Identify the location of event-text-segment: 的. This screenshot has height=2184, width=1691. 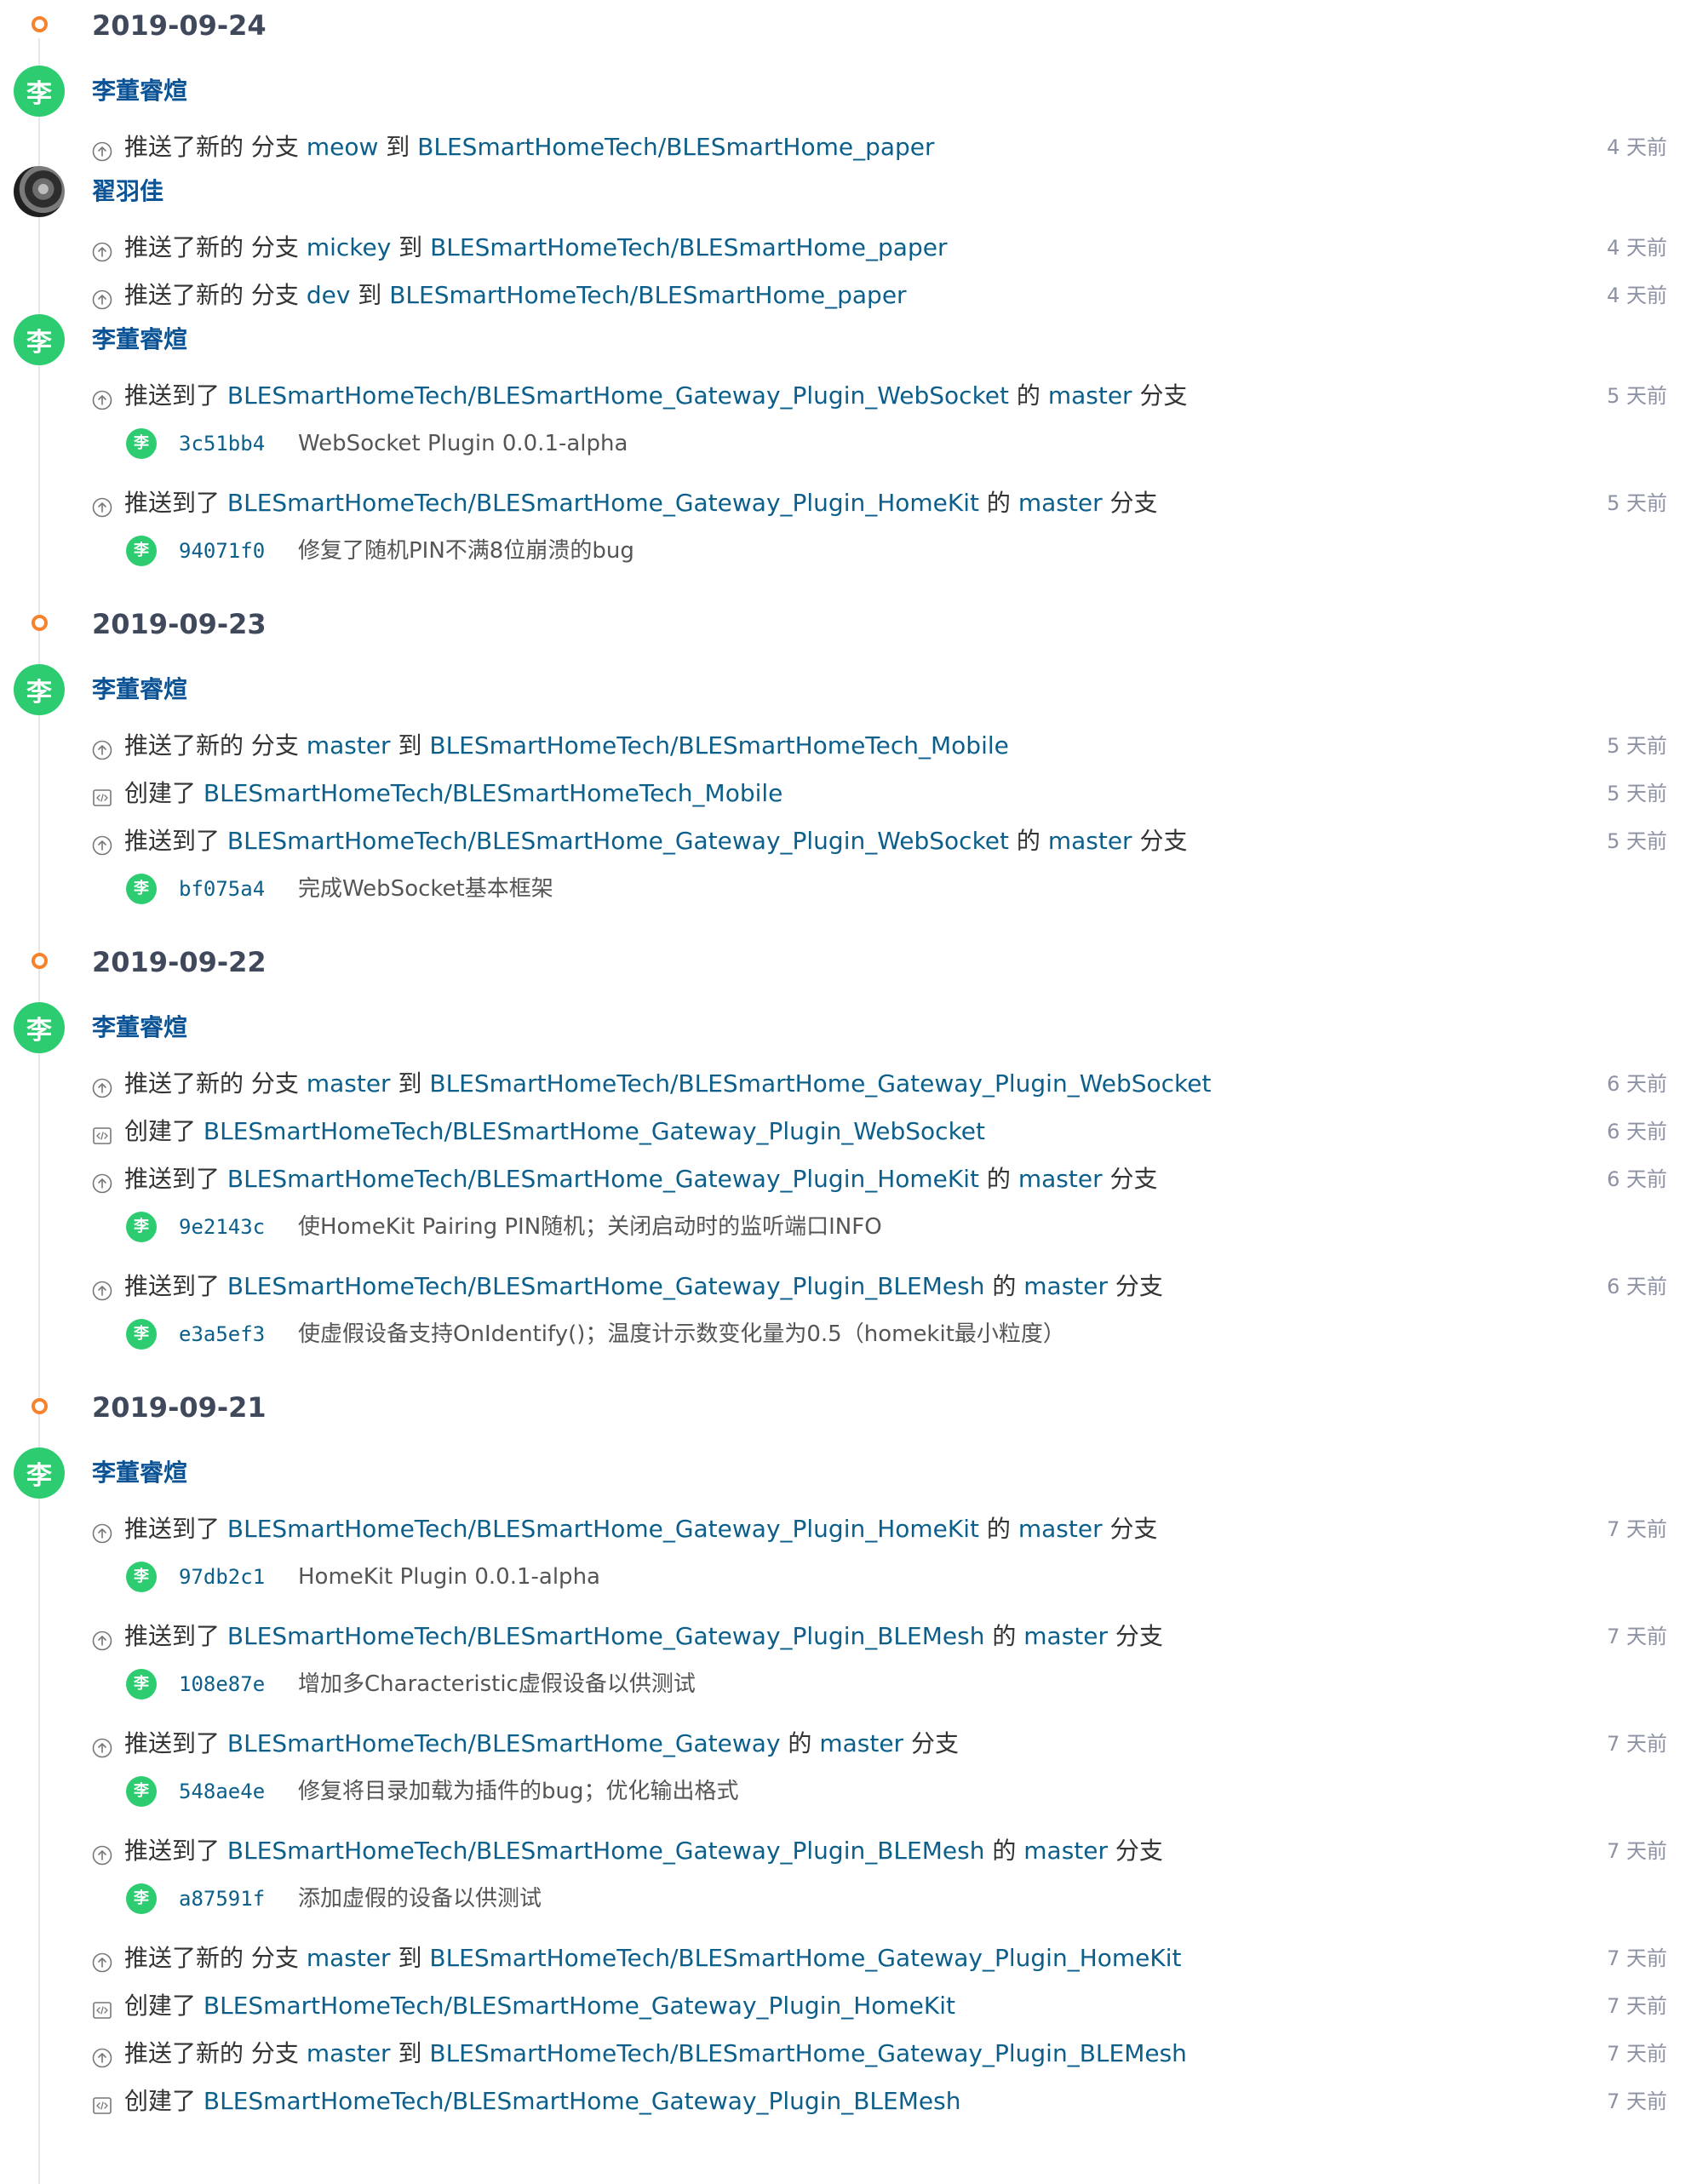
(1004, 1636).